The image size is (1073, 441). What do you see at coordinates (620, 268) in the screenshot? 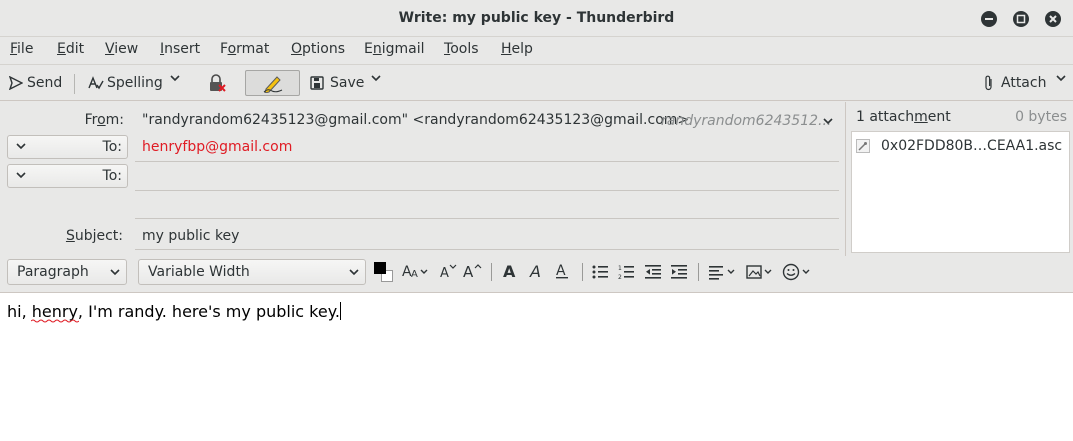
I see `svg-text: 1` at bounding box center [620, 268].